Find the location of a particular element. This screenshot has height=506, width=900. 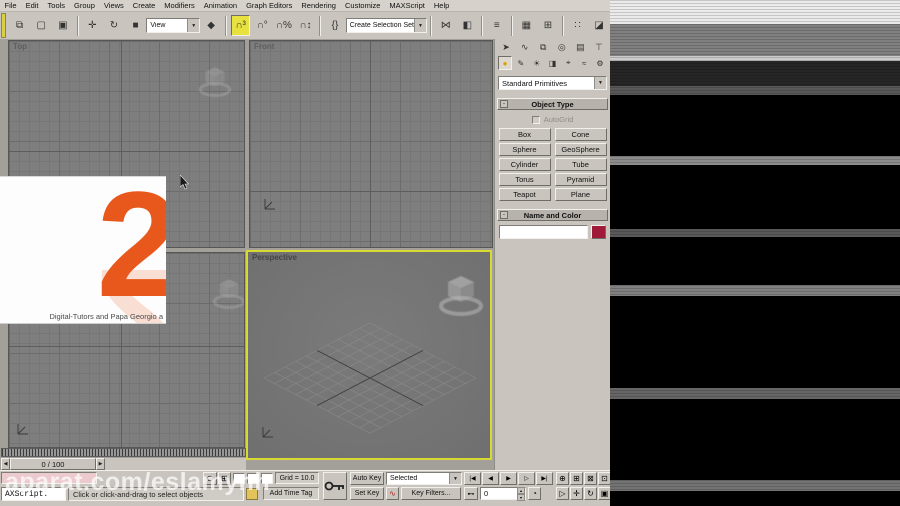

plane-button: Plane is located at coordinates (580, 194).